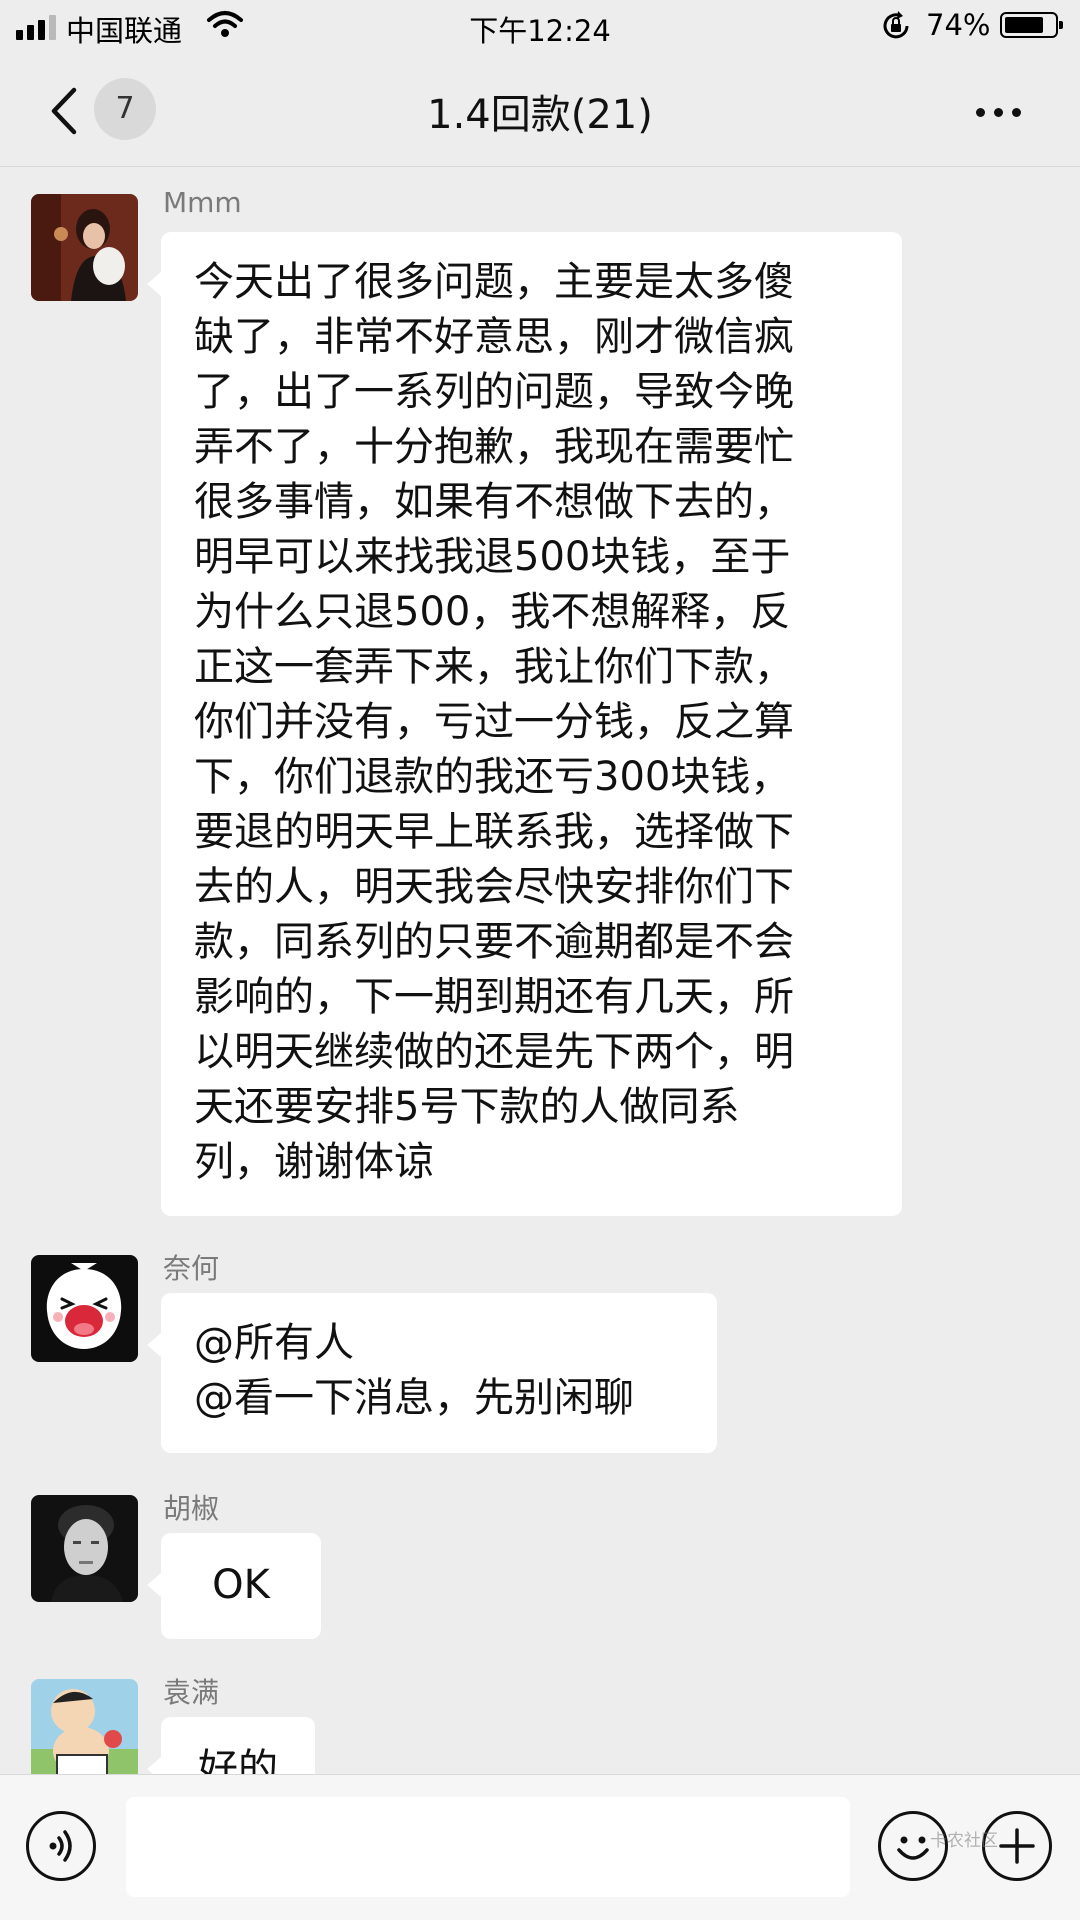  I want to click on input-bar, so click(540, 1847).